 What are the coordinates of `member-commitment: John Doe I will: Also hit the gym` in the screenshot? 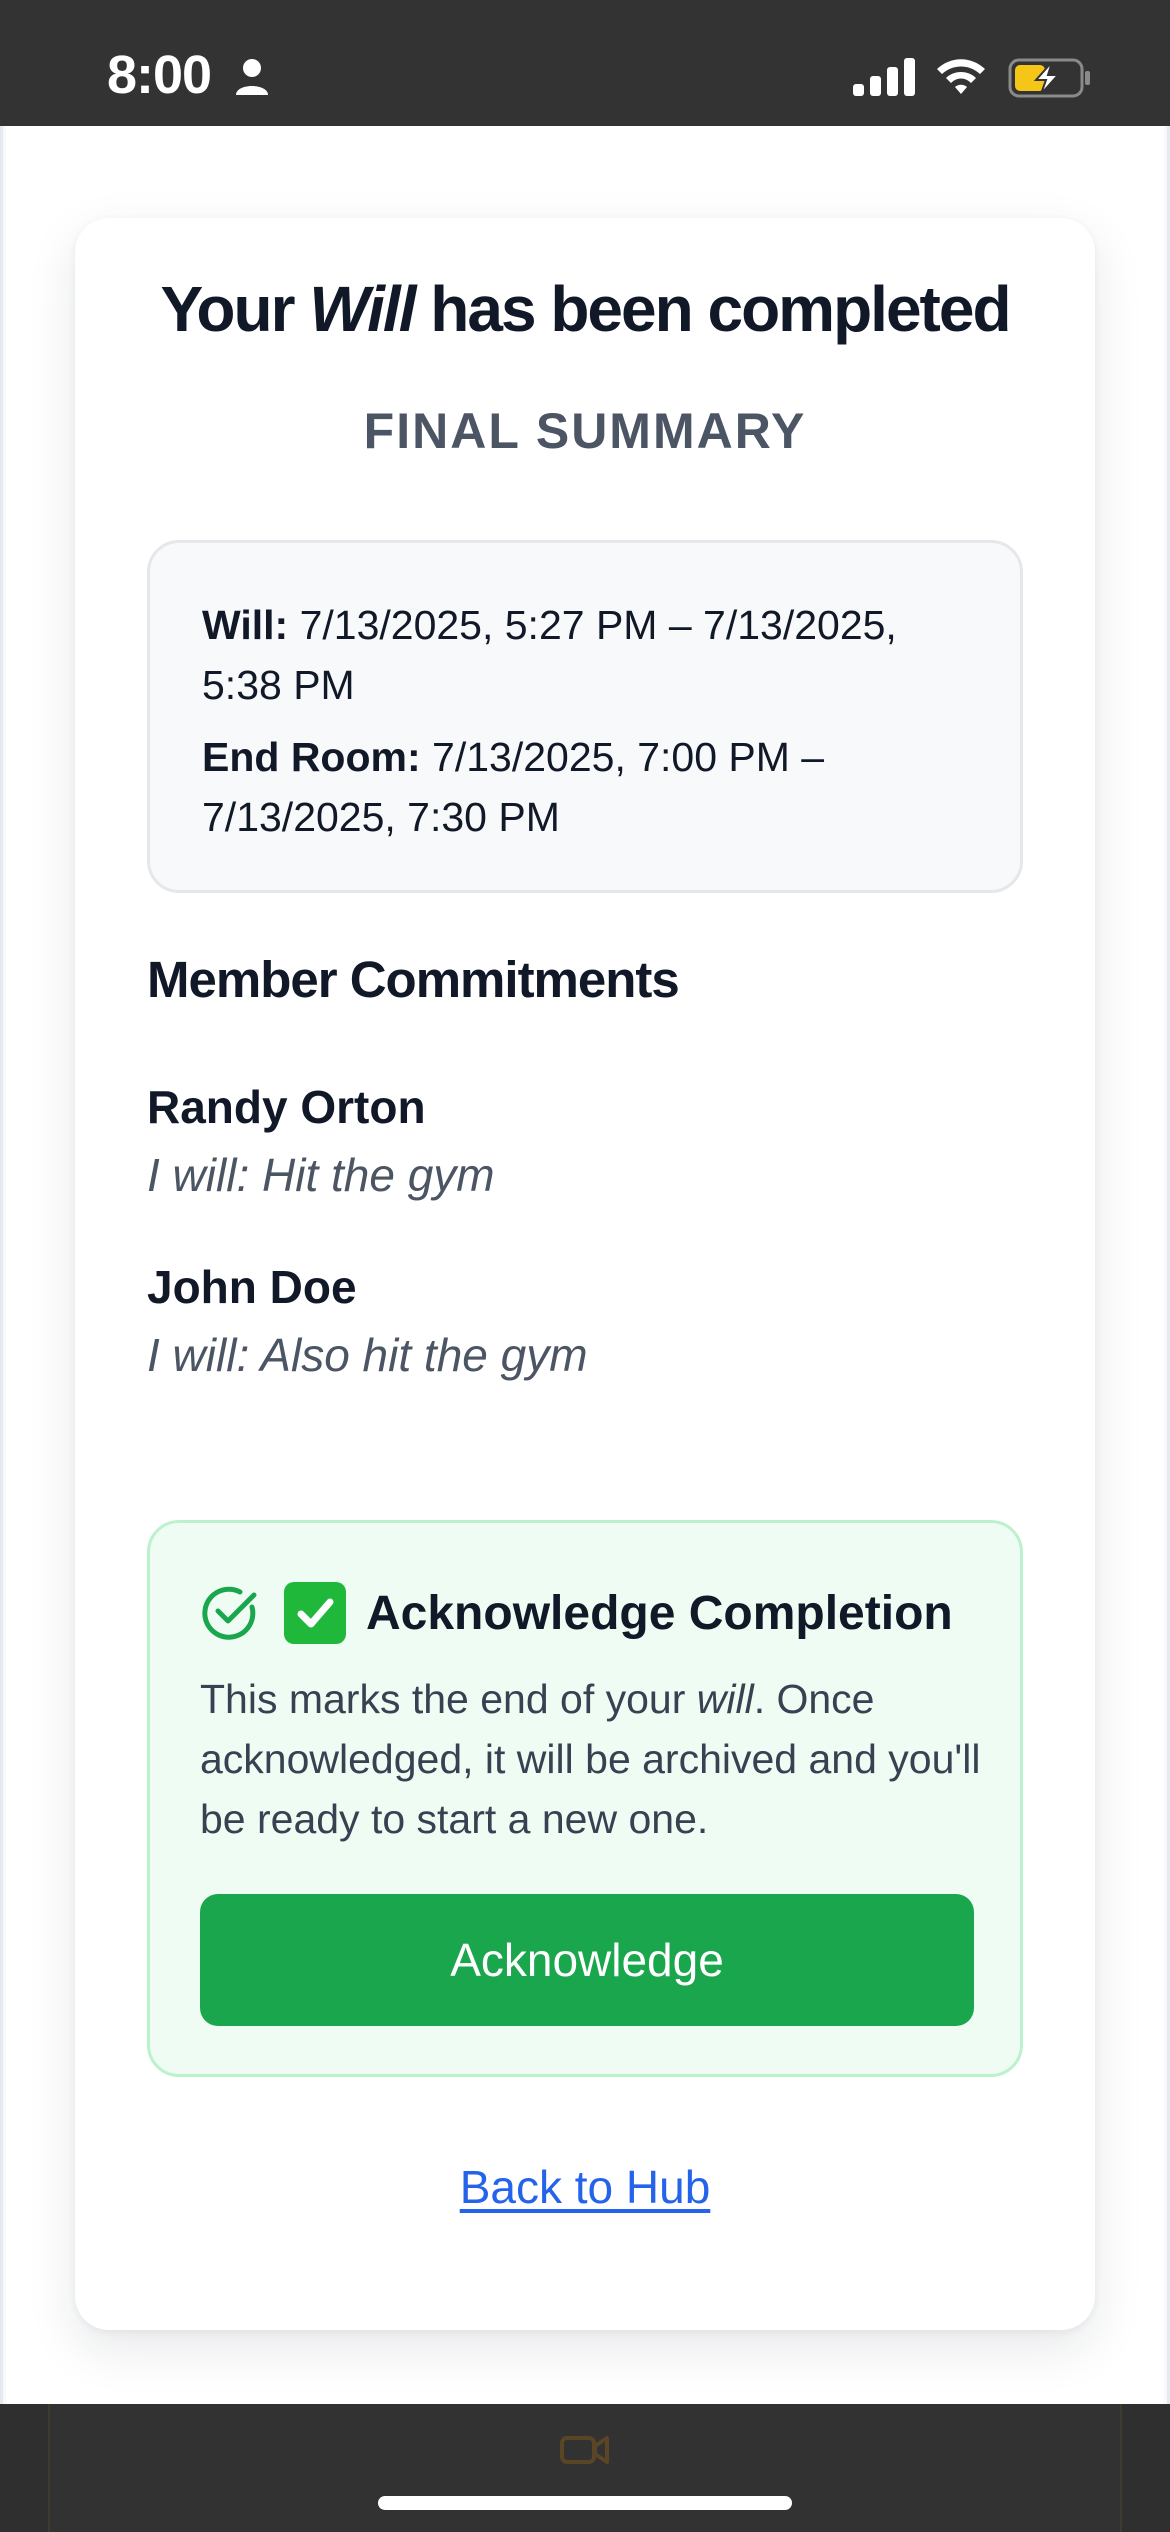 It's located at (597, 1321).